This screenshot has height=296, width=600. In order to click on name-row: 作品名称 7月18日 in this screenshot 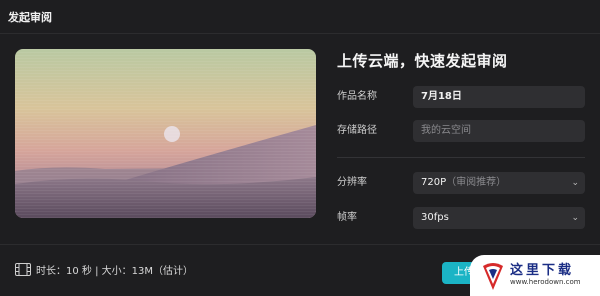, I will do `click(461, 97)`.